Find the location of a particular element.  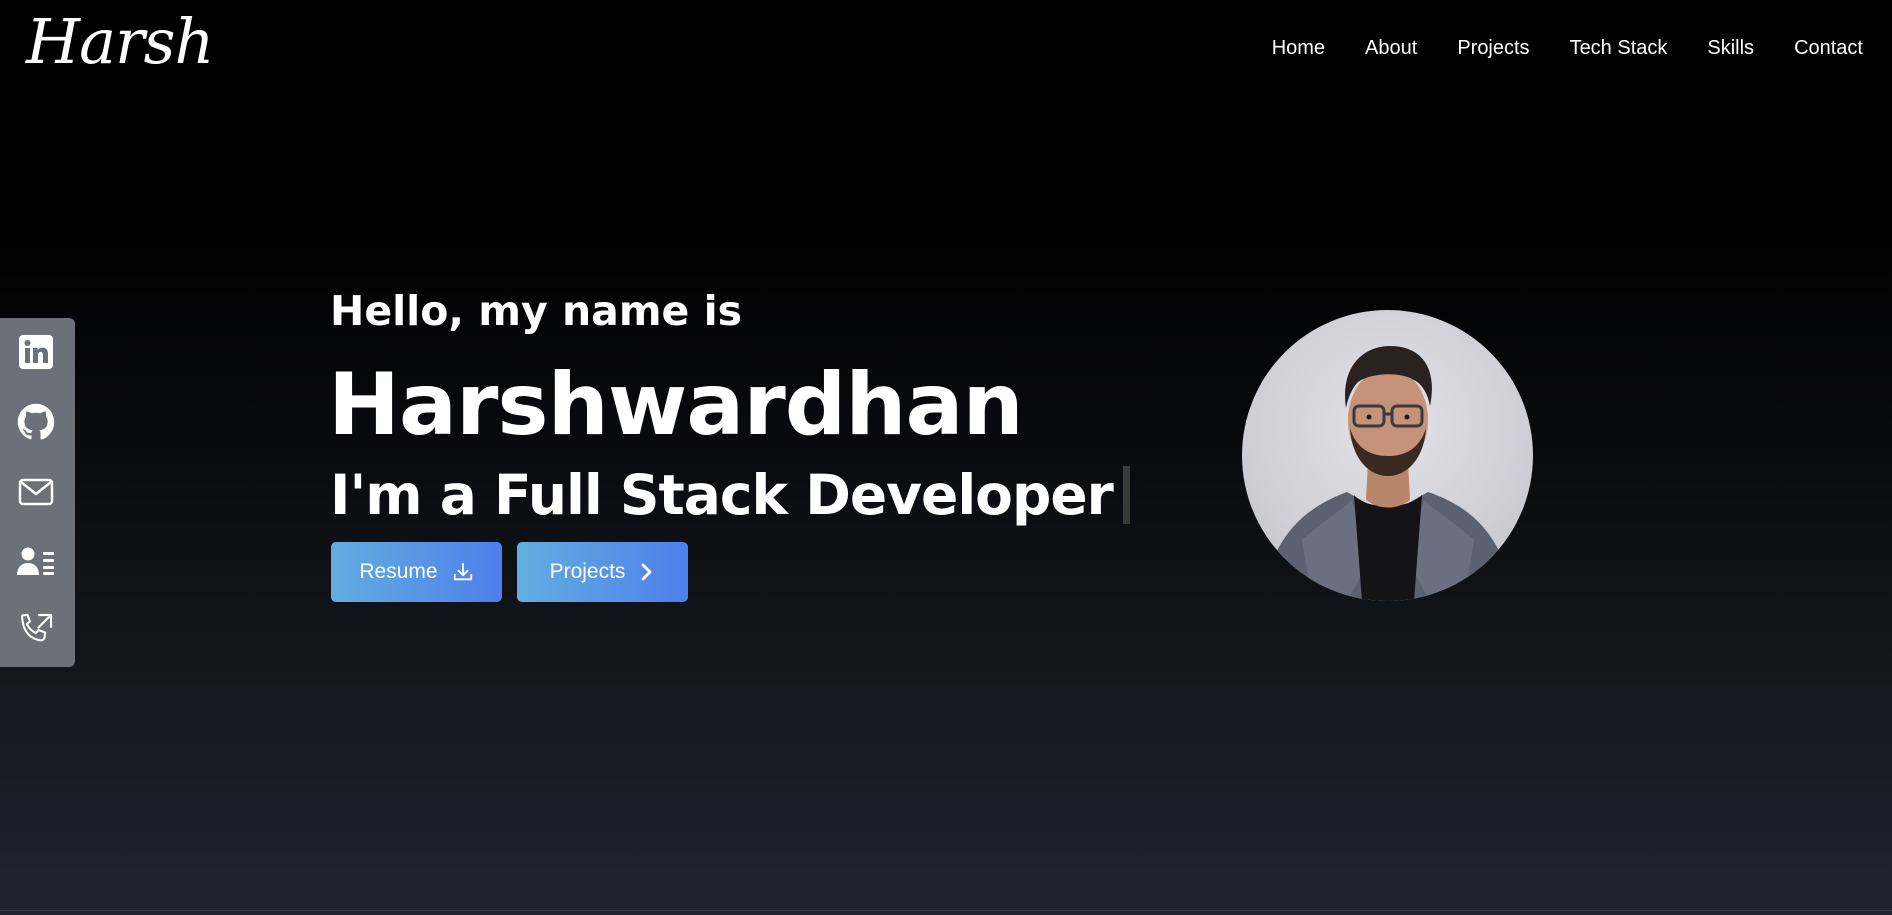

phone-outgoing-icon is located at coordinates (36, 630).